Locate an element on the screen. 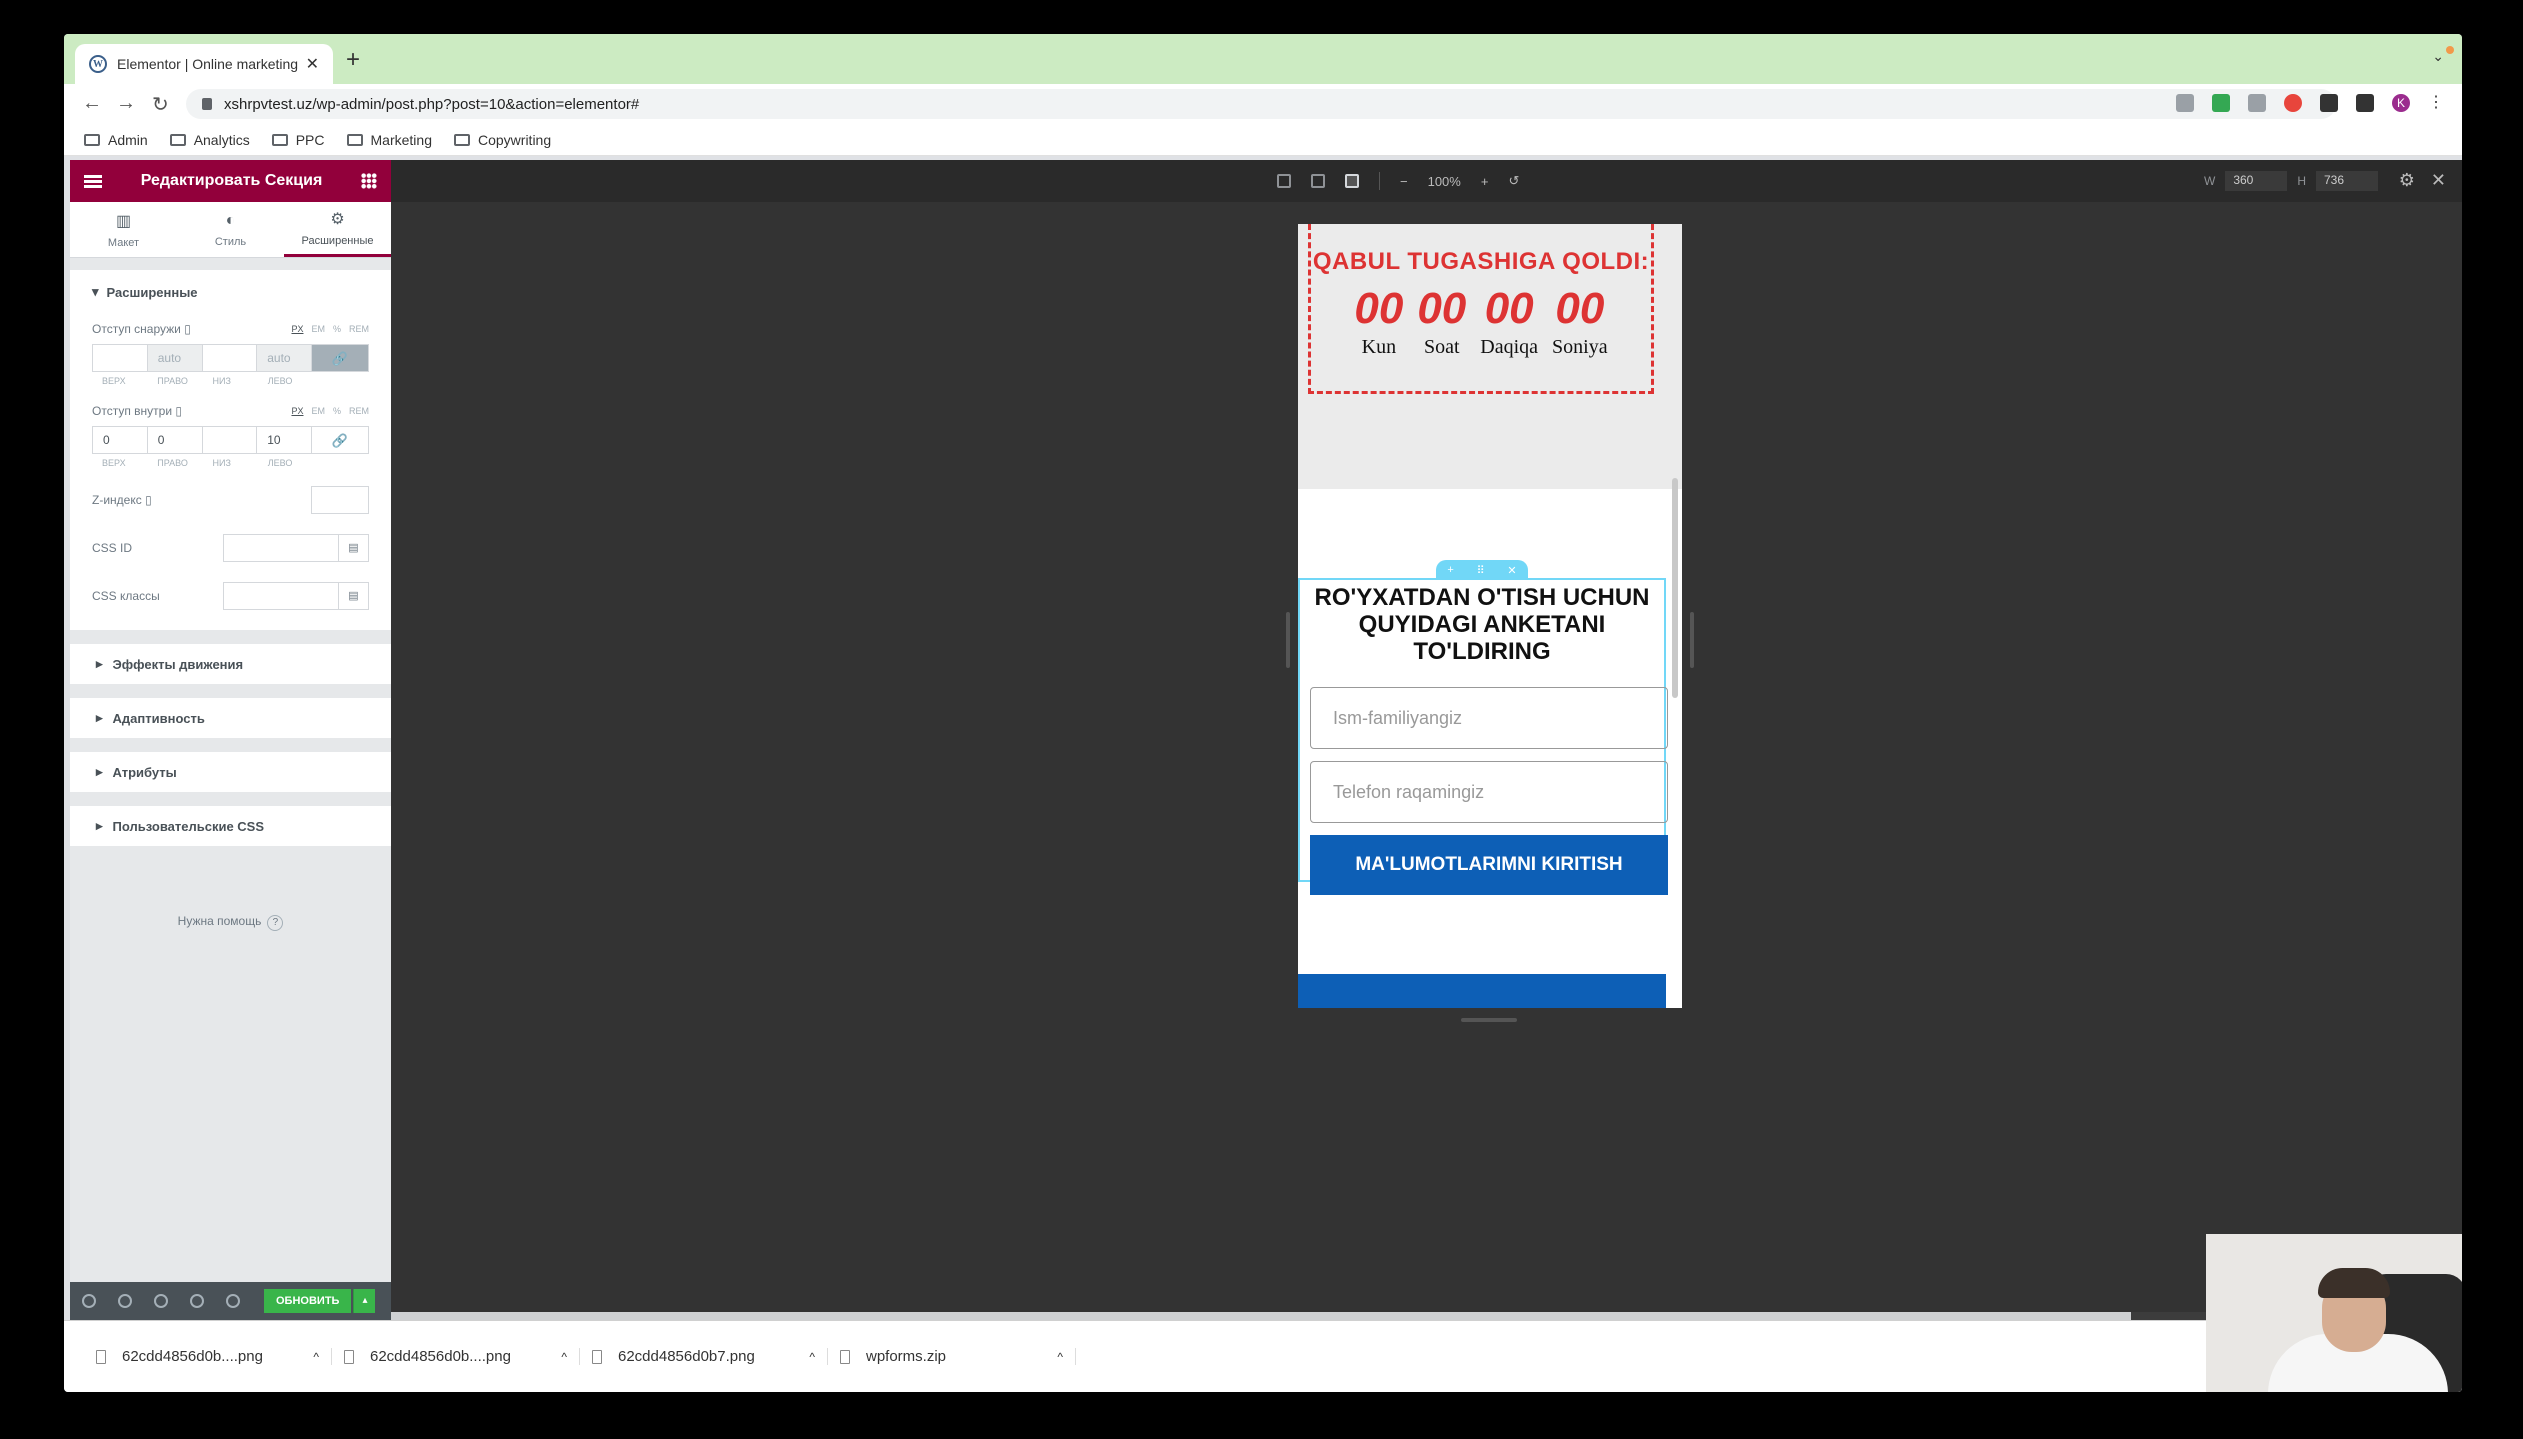 The height and width of the screenshot is (1439, 2523). mobile-icon is located at coordinates (1352, 181).